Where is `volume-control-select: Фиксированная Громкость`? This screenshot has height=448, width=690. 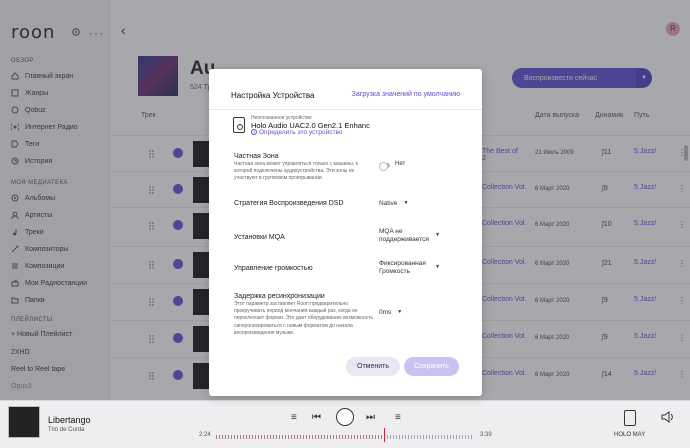 volume-control-select: Фиксированная Громкость is located at coordinates (402, 268).